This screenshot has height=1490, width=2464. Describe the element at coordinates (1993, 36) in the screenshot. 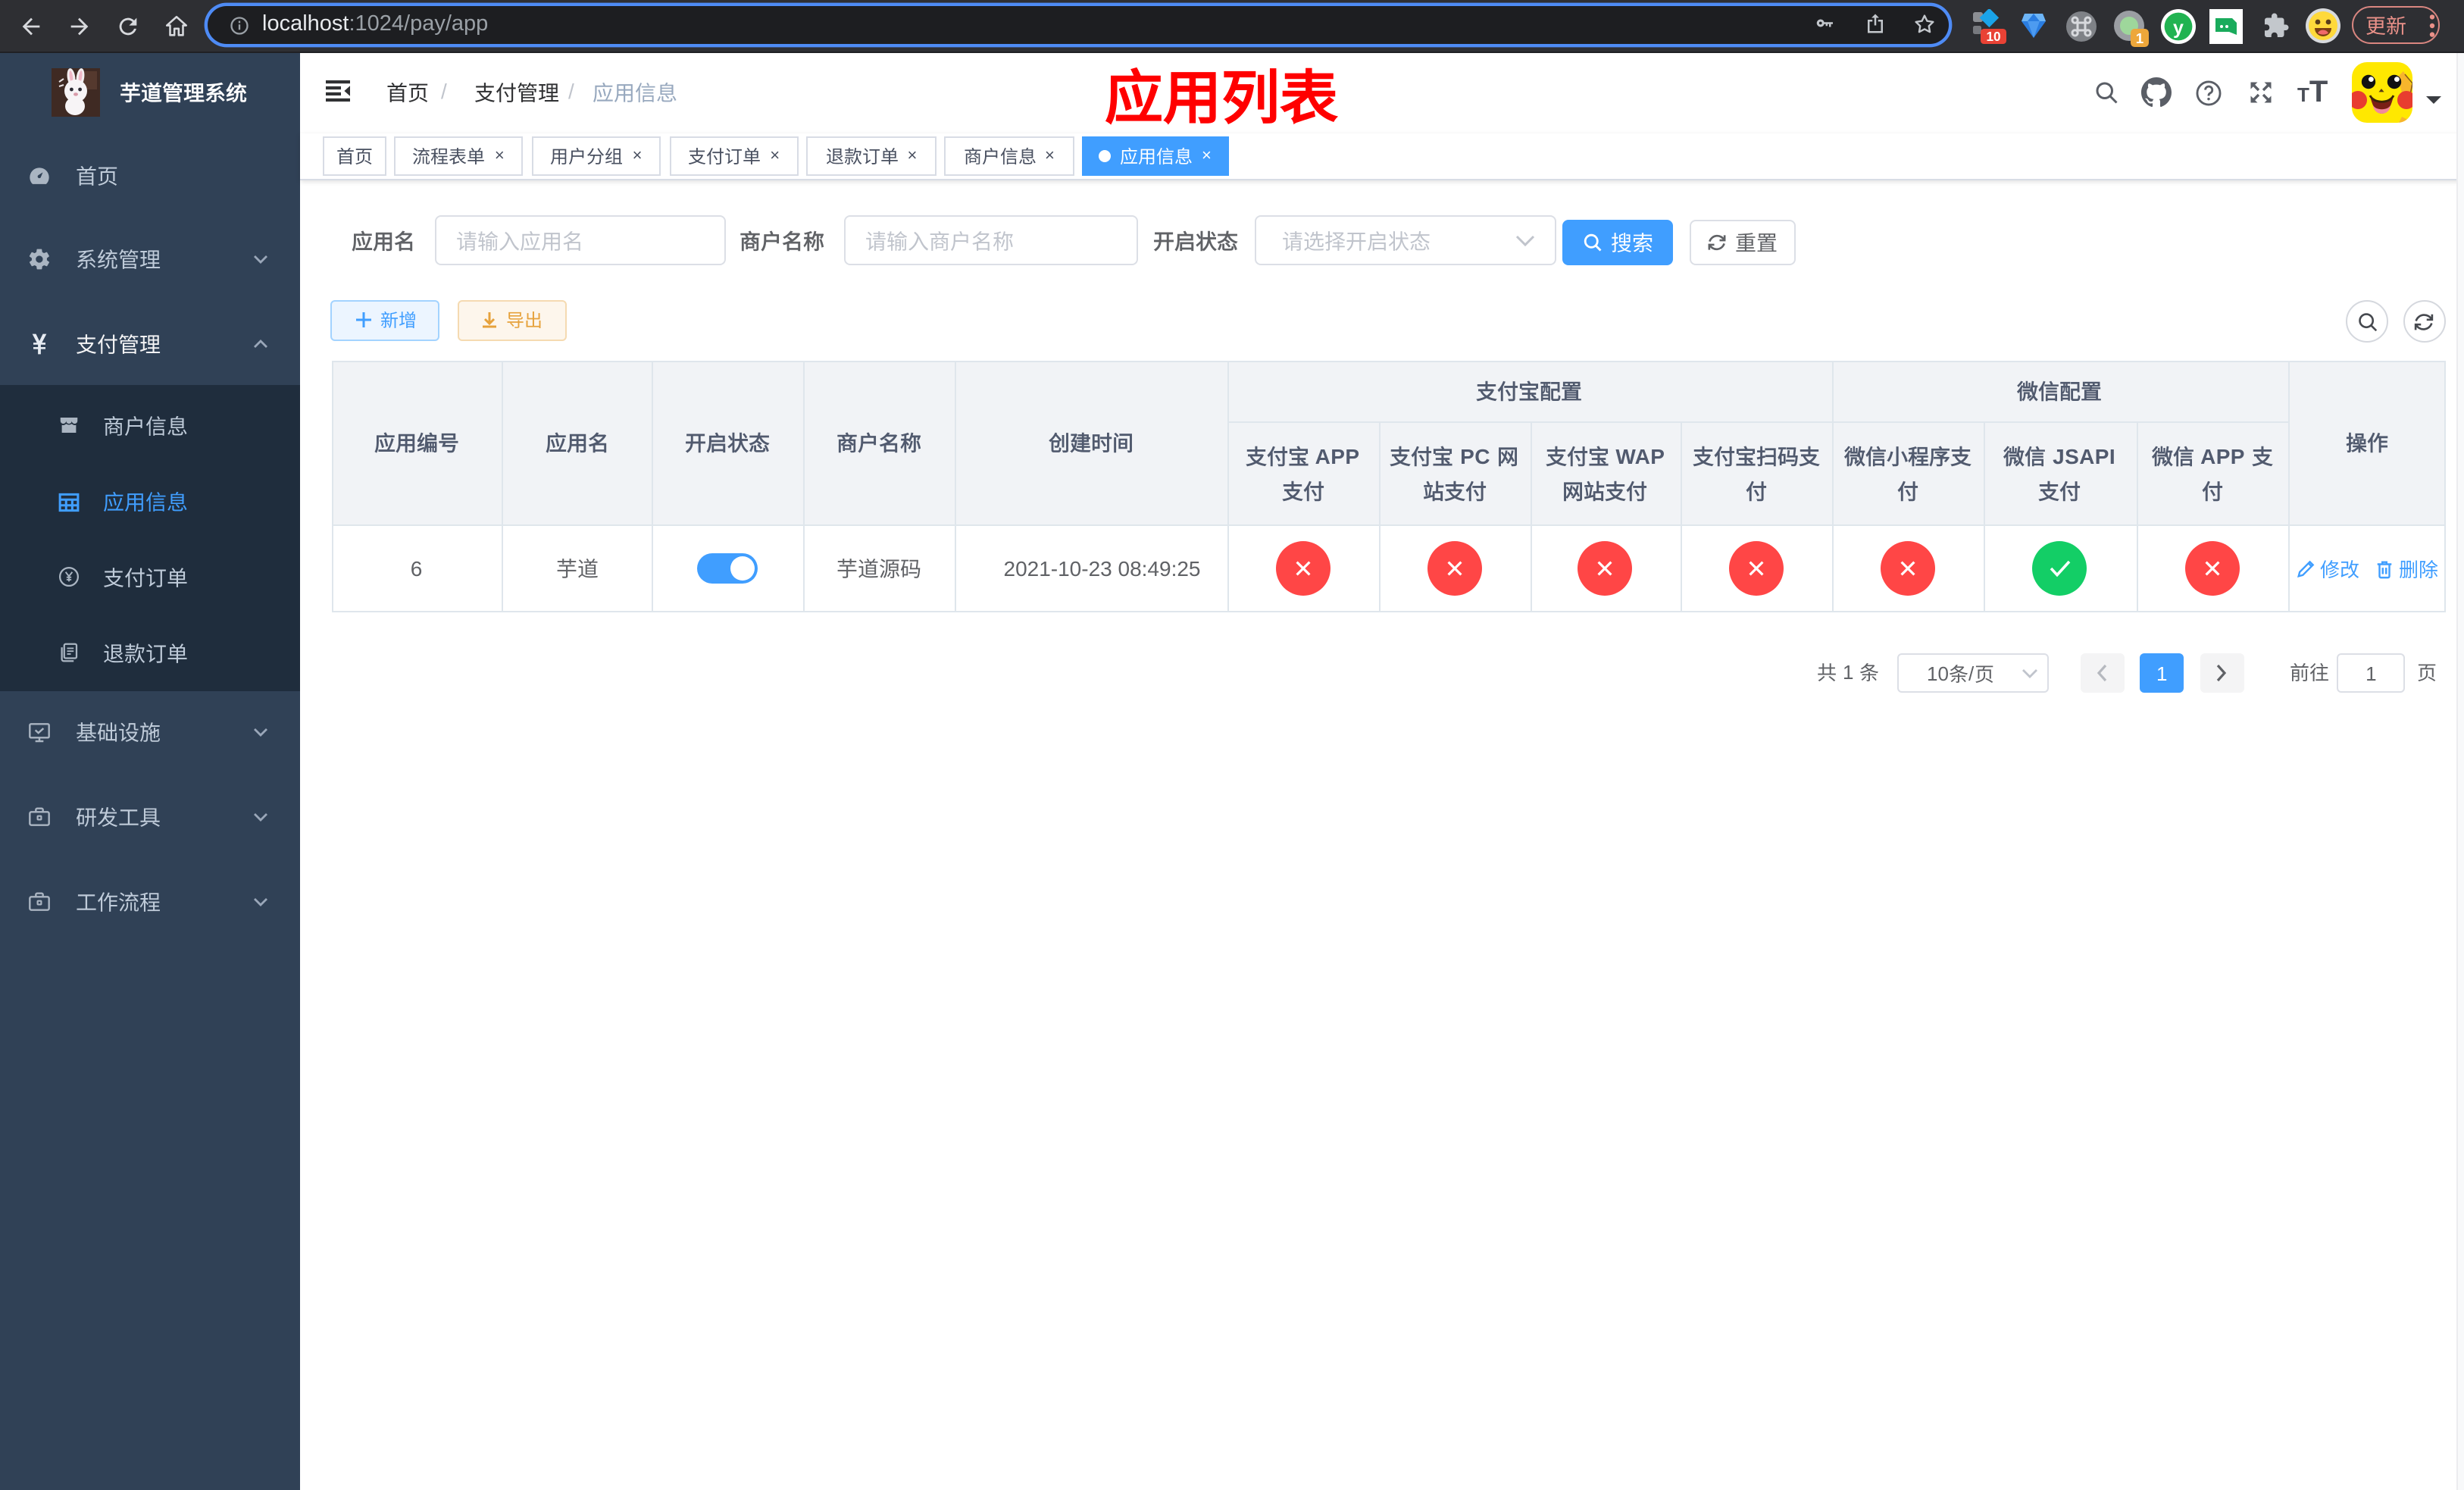

I see `svg-text: 10` at that location.